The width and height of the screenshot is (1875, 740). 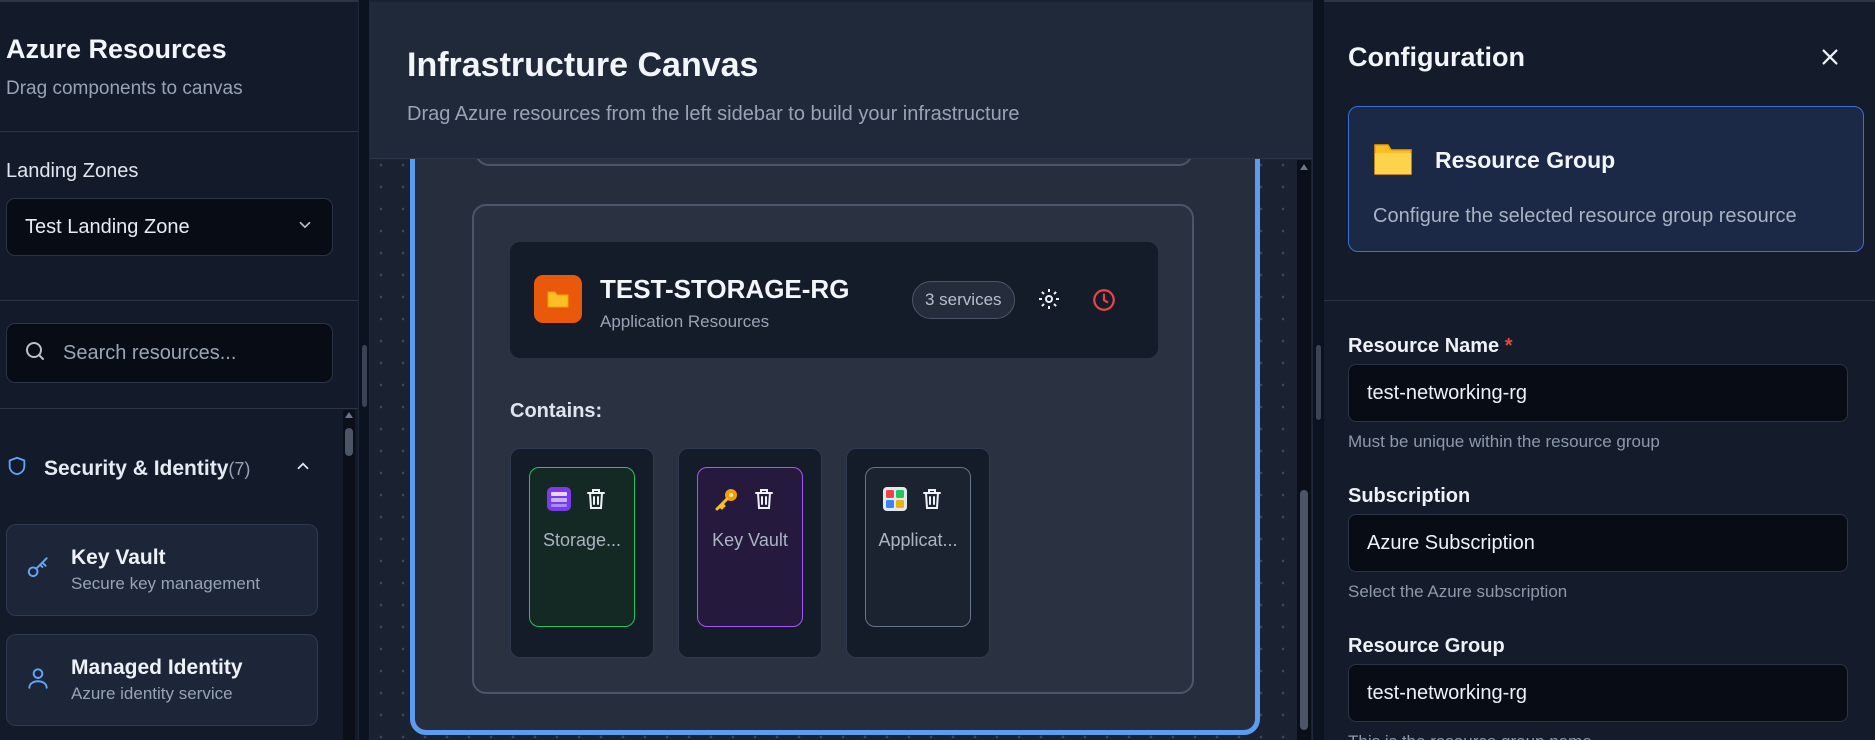 What do you see at coordinates (162, 680) in the screenshot?
I see `resource-item-managed-identity: Managed Identity Azure identity service` at bounding box center [162, 680].